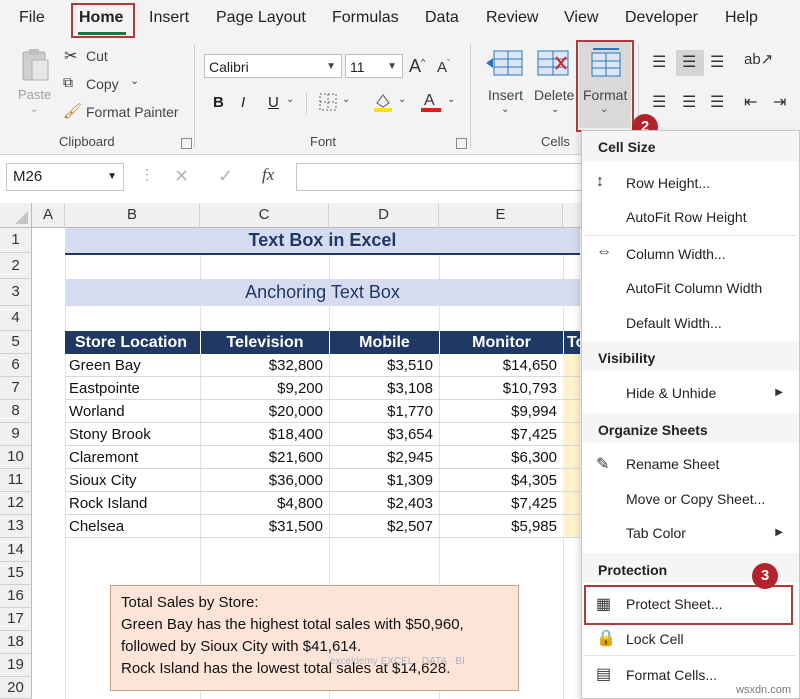  What do you see at coordinates (501, 215) in the screenshot?
I see `column-header: E` at bounding box center [501, 215].